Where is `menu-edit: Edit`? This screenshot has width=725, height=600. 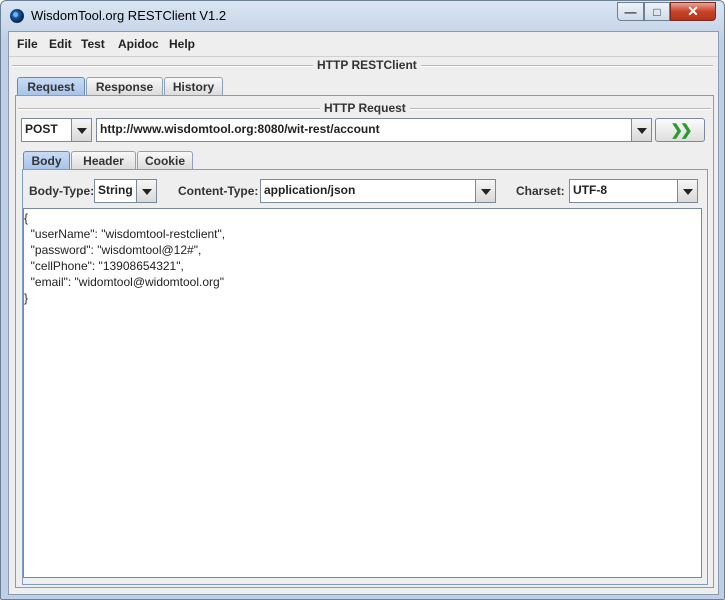 menu-edit: Edit is located at coordinates (60, 44).